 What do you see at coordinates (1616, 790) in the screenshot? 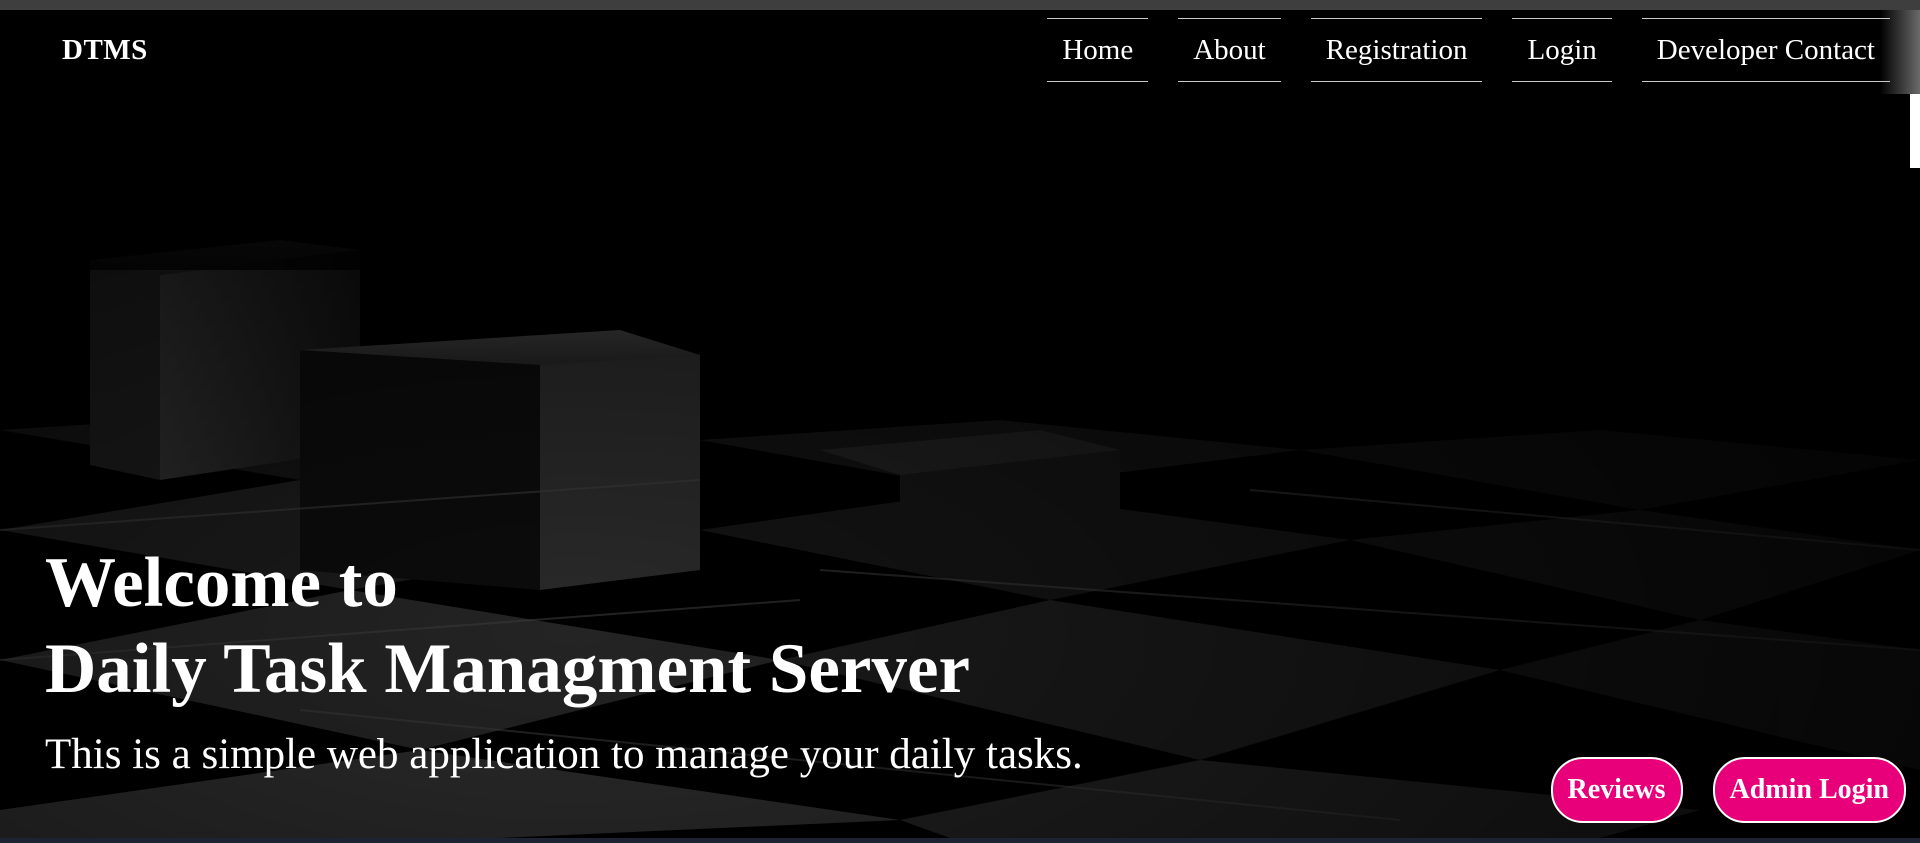
I see `reviews-button: Reviews` at bounding box center [1616, 790].